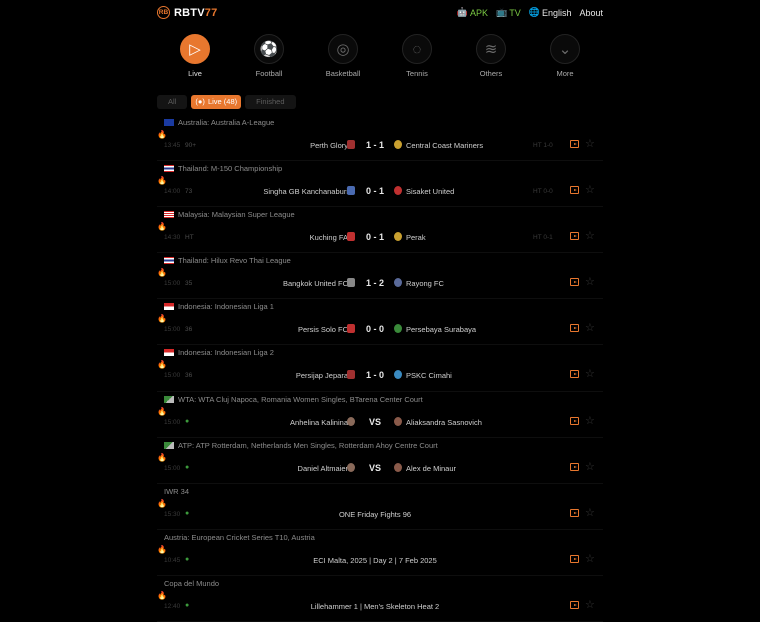 The height and width of the screenshot is (622, 760). I want to click on home-team: Anhelina Kalinina, so click(319, 422).